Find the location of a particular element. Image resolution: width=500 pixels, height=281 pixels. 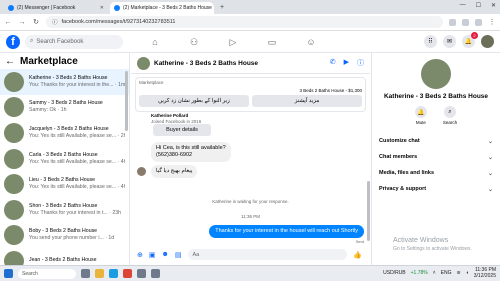

maximize-icon: ☐ is located at coordinates (478, 5).